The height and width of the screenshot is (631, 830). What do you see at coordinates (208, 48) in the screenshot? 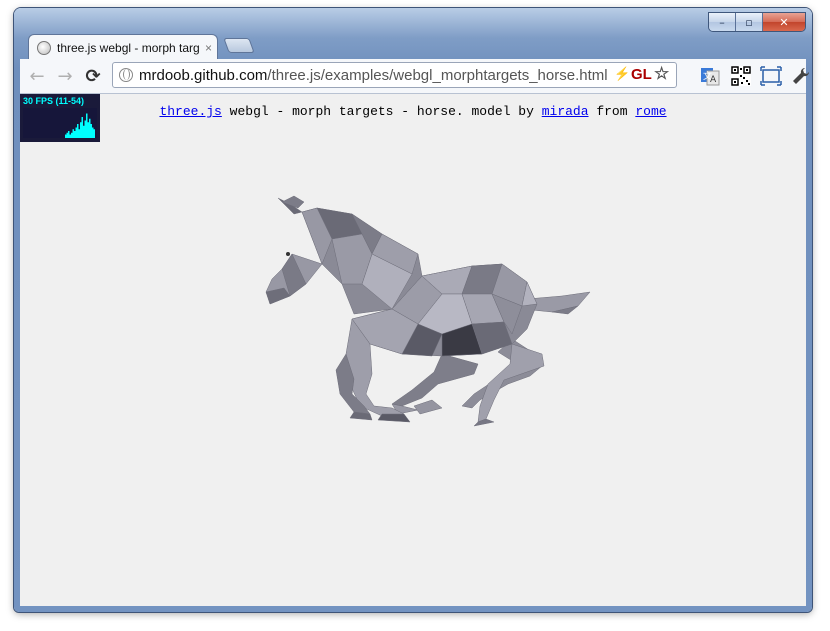
I see `tab-close-icon: ×` at bounding box center [208, 48].